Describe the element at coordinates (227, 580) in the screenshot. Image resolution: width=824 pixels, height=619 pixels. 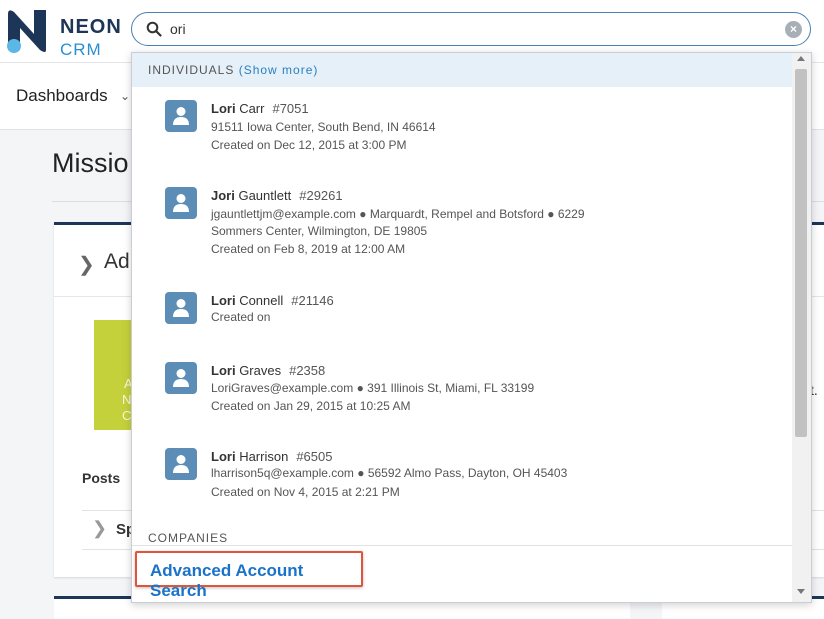
I see `advanced-account-search-label: Advanced Account Search` at that location.